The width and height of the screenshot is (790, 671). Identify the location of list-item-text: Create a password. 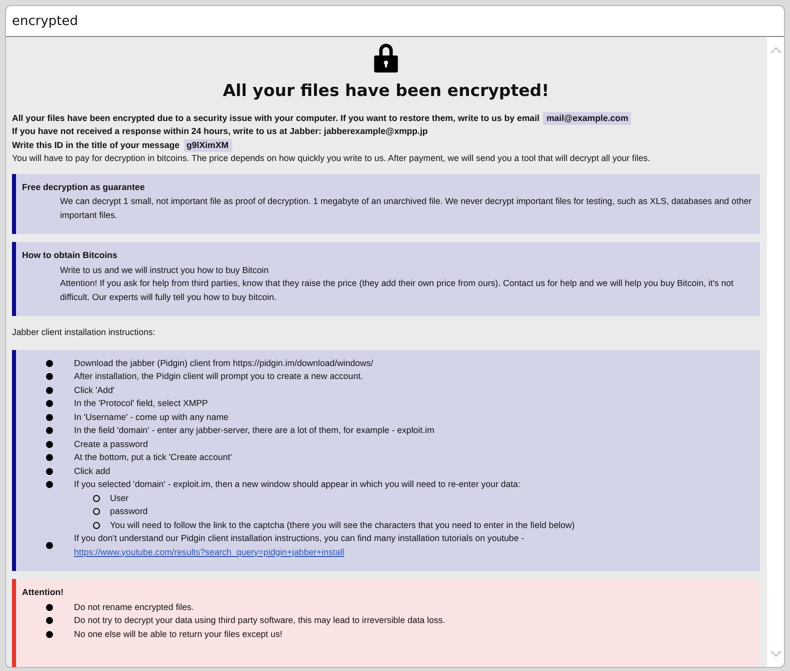
(111, 444).